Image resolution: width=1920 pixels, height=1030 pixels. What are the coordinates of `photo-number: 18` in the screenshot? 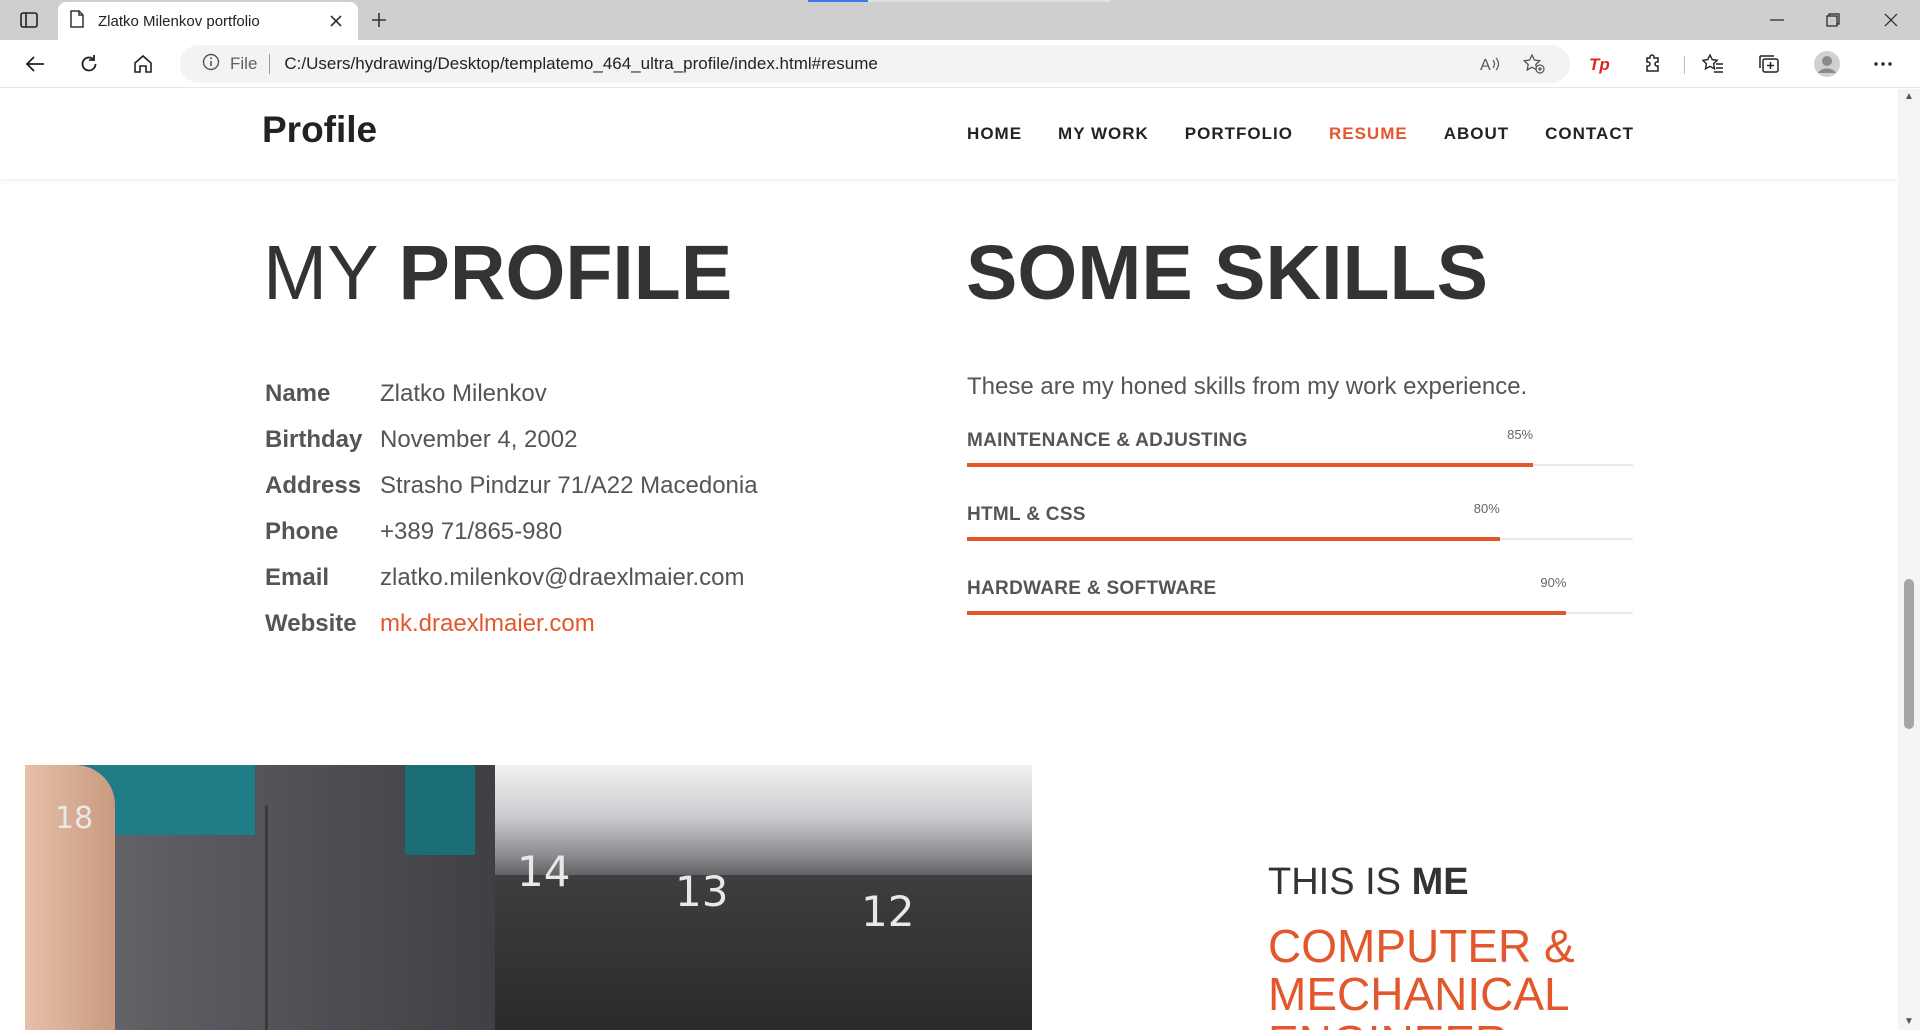 It's located at (74, 818).